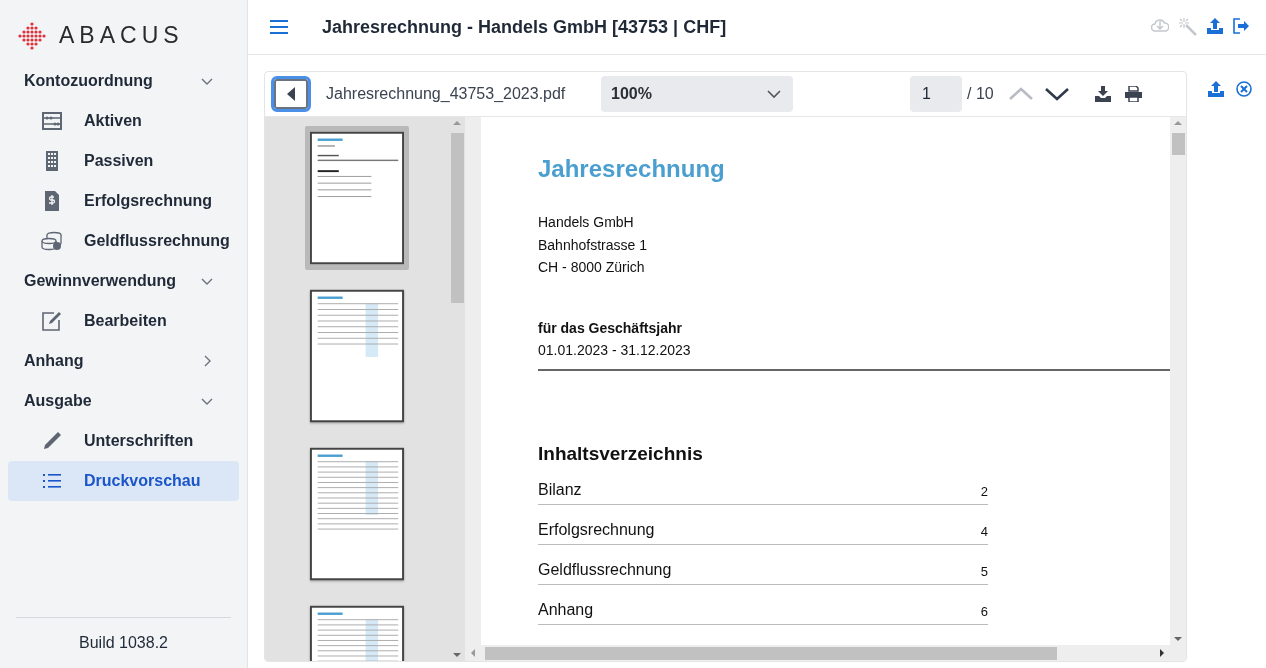  Describe the element at coordinates (566, 609) in the screenshot. I see `toc-entry: Anhang` at that location.